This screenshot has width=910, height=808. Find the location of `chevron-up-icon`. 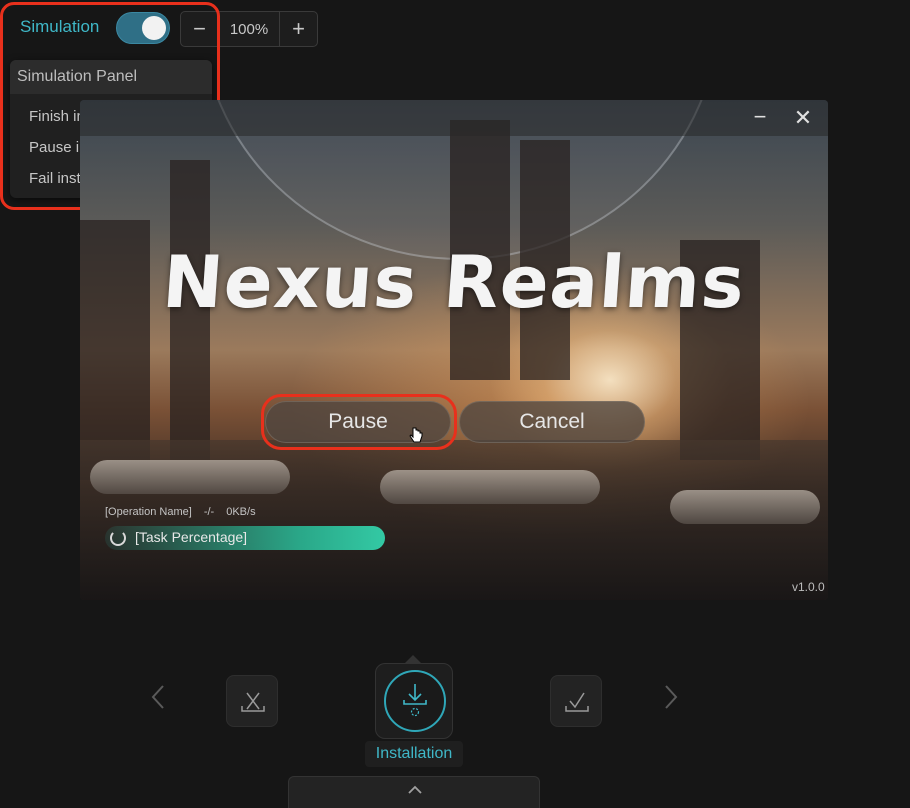

chevron-up-icon is located at coordinates (415, 789).